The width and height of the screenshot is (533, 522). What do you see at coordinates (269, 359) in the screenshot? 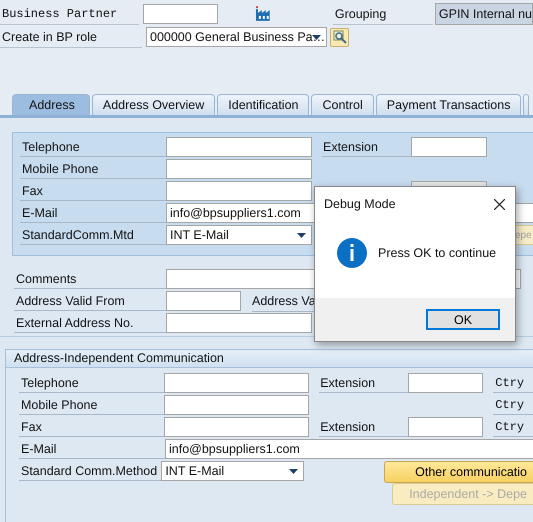
I see `section-title: Address-Independent Communication` at bounding box center [269, 359].